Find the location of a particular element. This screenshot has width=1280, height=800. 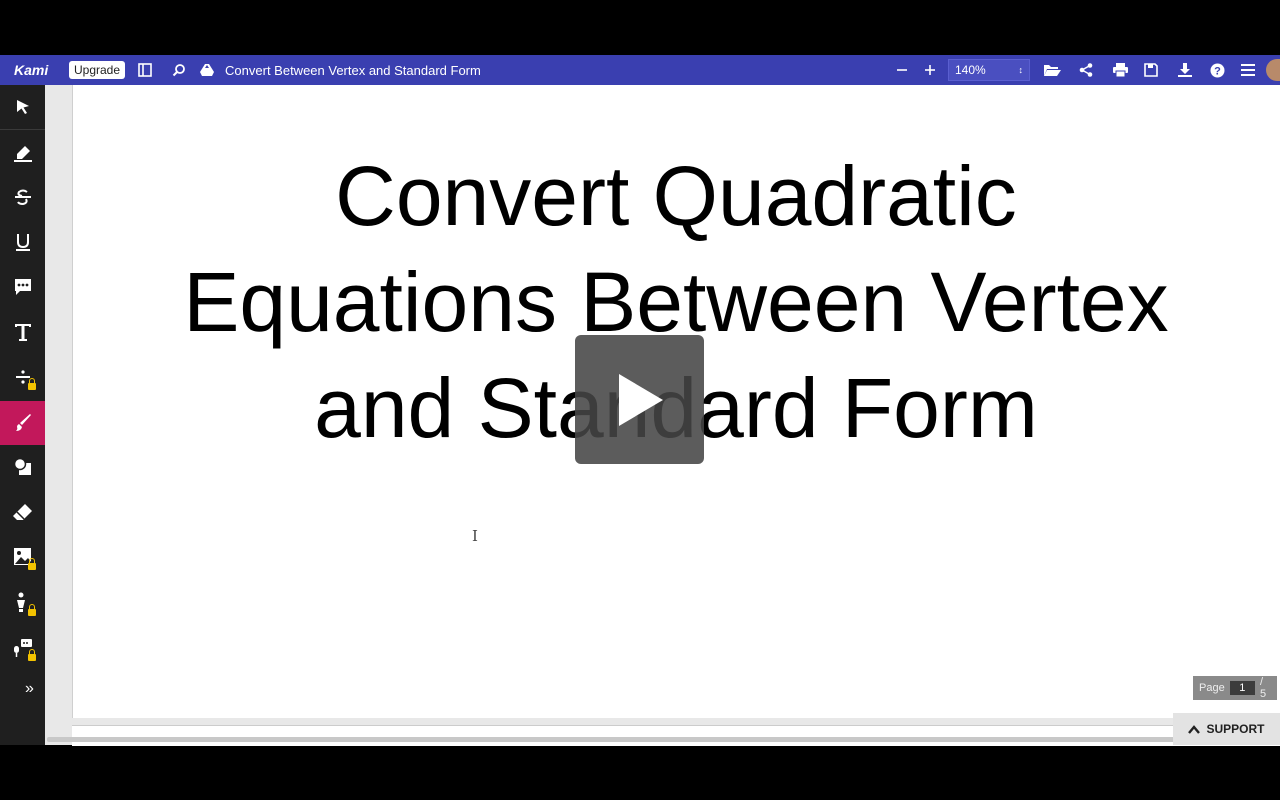

highlight-tool is located at coordinates (22, 153).